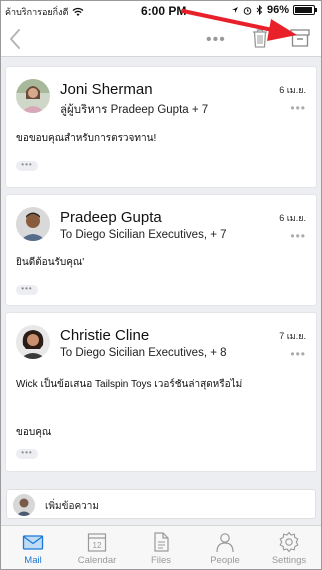 Image resolution: width=322 pixels, height=570 pixels. I want to click on message-body: ยินดีต้อนรับคุณ', so click(50, 262).